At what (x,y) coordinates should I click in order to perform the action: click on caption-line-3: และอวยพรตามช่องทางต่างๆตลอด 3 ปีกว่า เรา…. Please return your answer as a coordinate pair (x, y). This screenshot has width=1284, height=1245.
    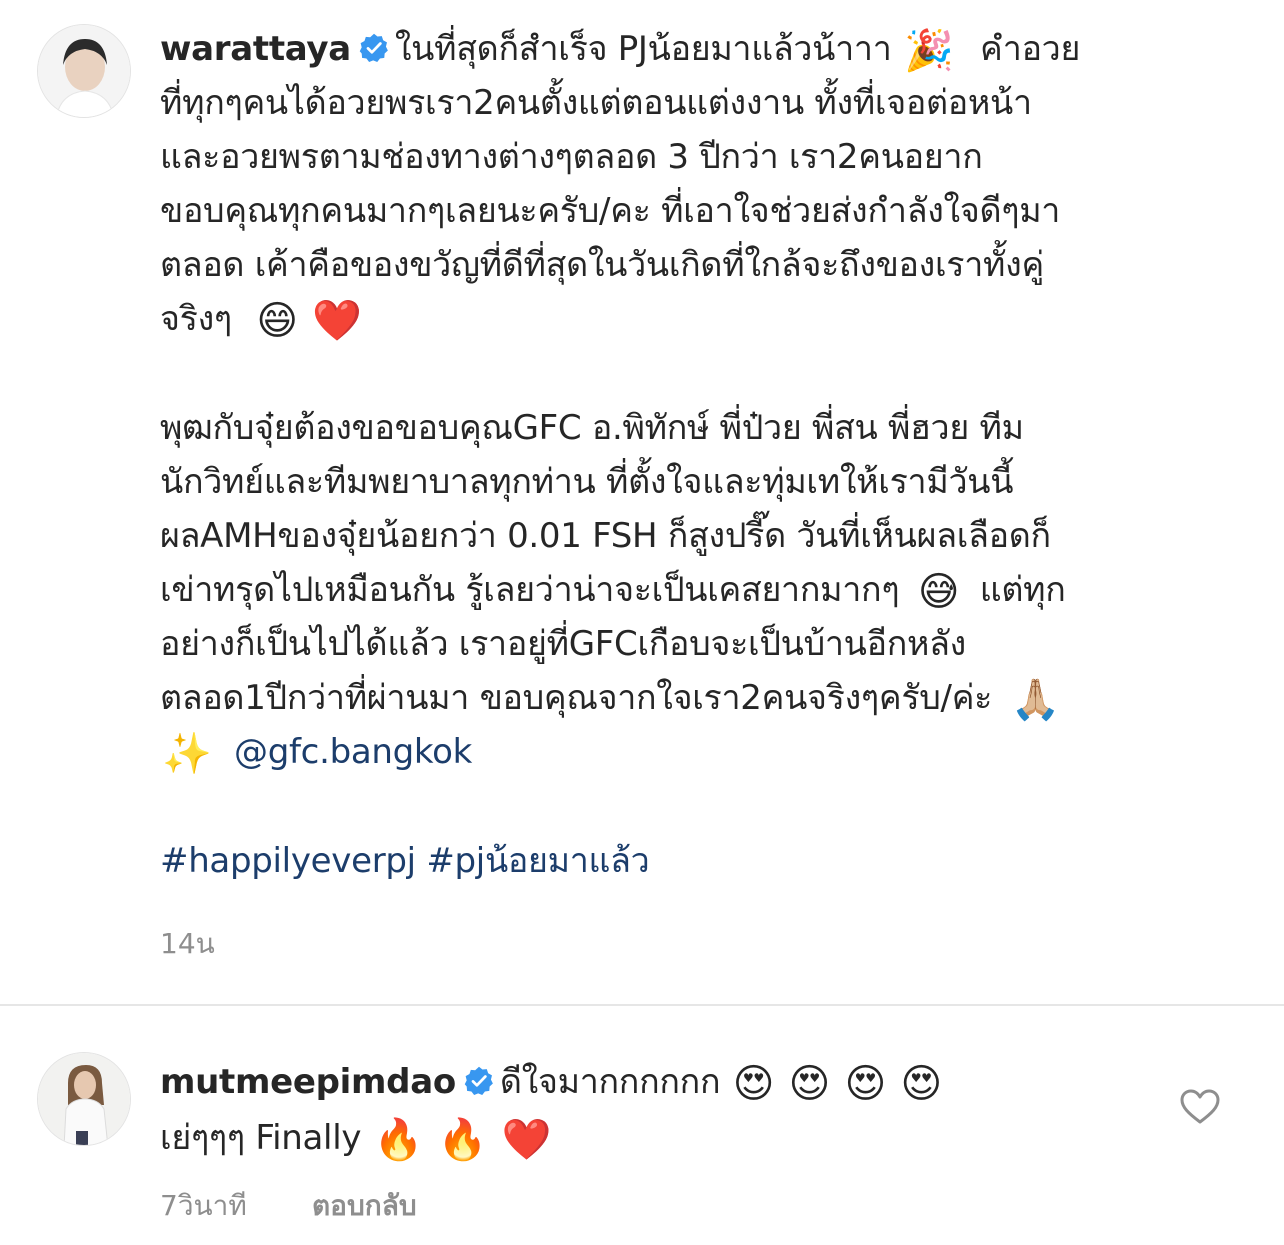
    Looking at the image, I should click on (571, 157).